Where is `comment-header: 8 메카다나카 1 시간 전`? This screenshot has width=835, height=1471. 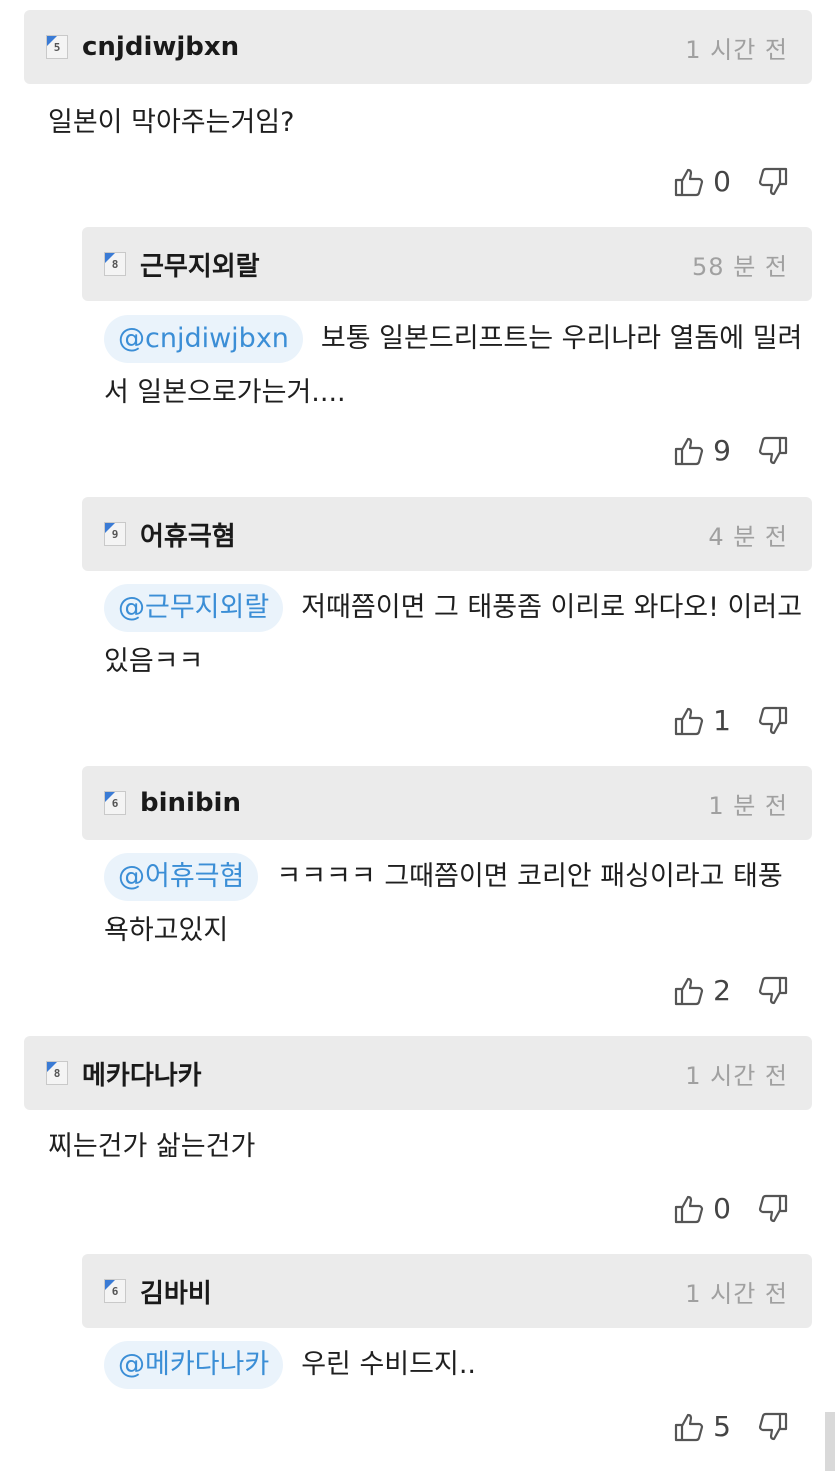
comment-header: 8 메카다나카 1 시간 전 is located at coordinates (418, 1073).